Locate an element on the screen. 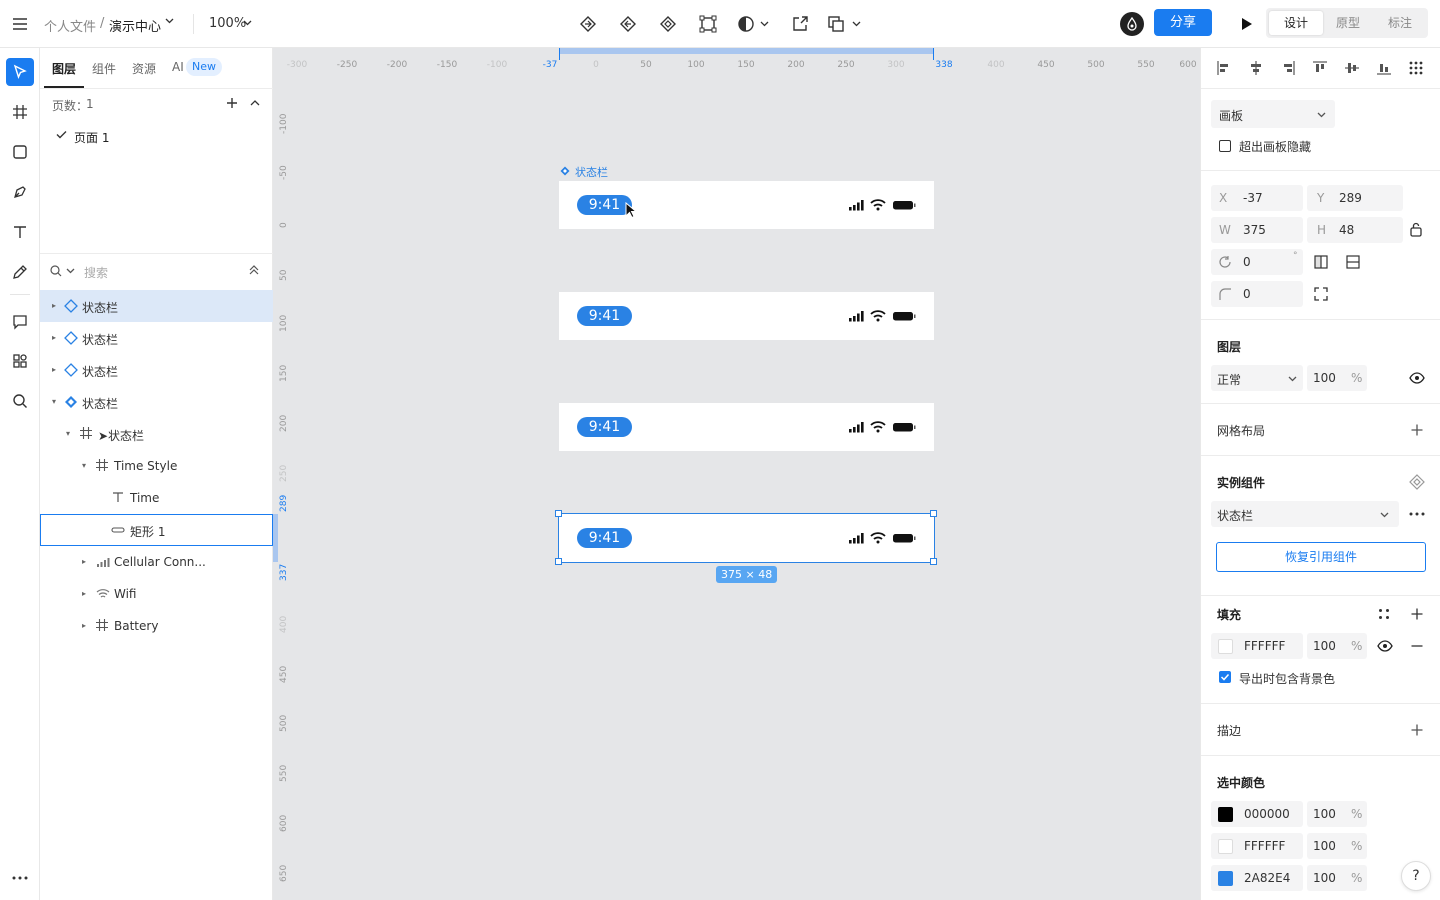 Image resolution: width=1440 pixels, height=900 pixels. tab-prototype: 原型 is located at coordinates (1348, 23).